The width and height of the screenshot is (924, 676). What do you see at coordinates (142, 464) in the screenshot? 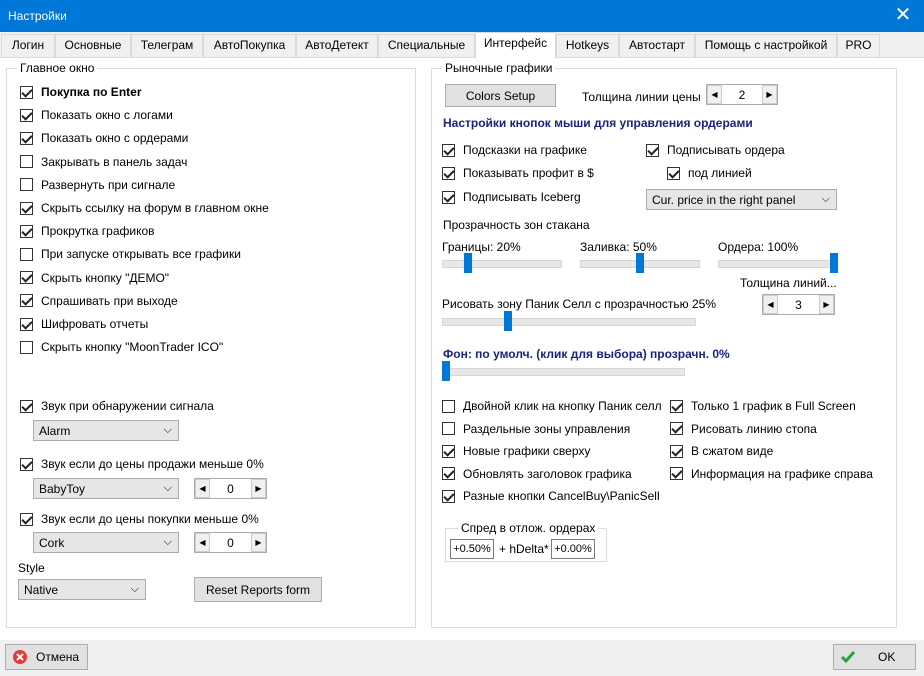
I see `sound-sell-checkbox: Звук если до цены продажи меньше 0%` at bounding box center [142, 464].